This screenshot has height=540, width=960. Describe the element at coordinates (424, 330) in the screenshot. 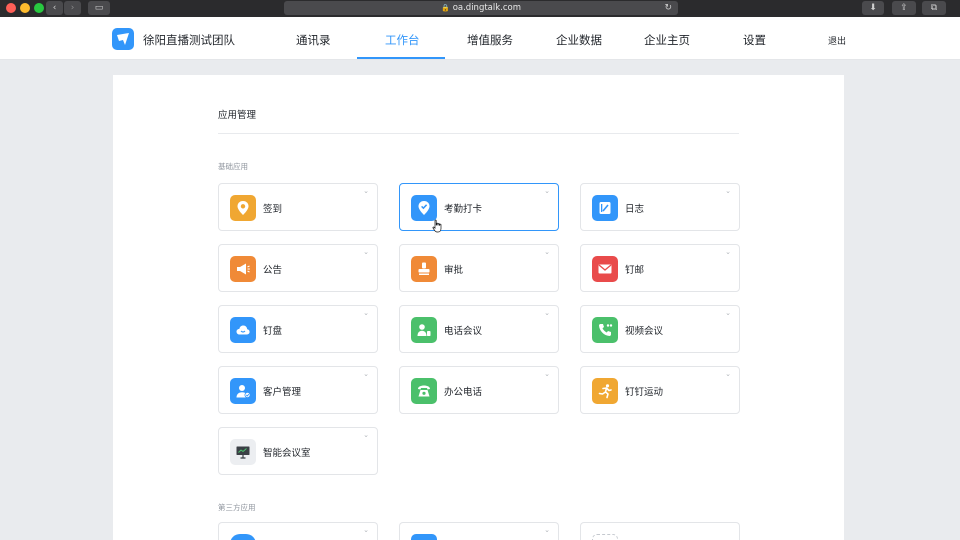

I see `phone-person-icon` at that location.